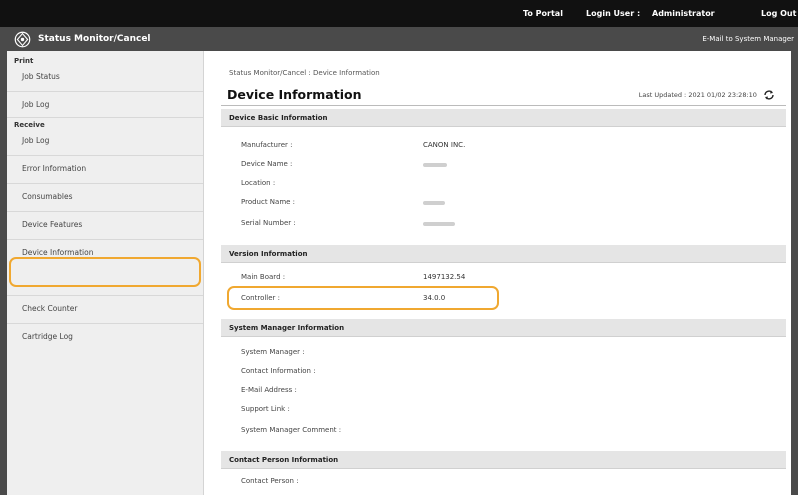 The width and height of the screenshot is (798, 495). Describe the element at coordinates (769, 95) in the screenshot. I see `refresh-icon` at that location.